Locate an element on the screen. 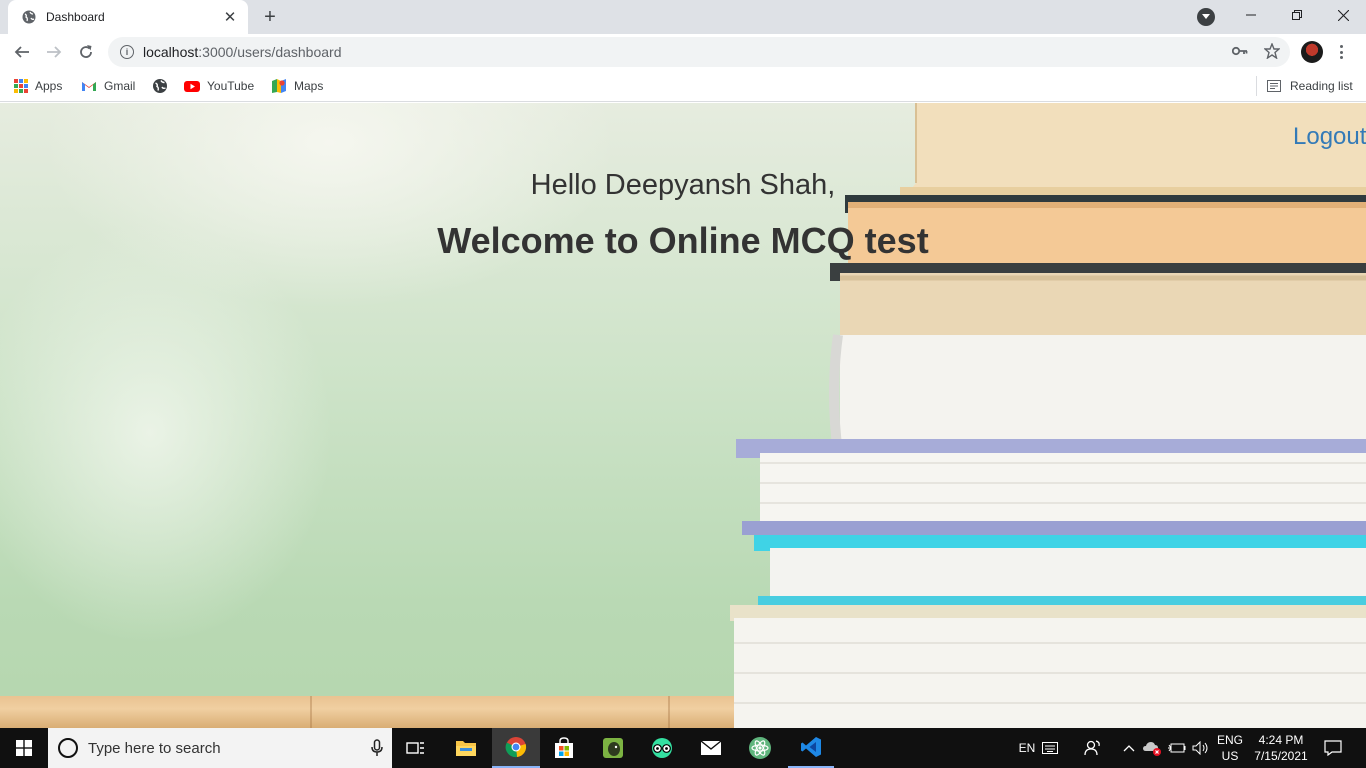 This screenshot has height=768, width=1366. back-button is located at coordinates (22, 52).